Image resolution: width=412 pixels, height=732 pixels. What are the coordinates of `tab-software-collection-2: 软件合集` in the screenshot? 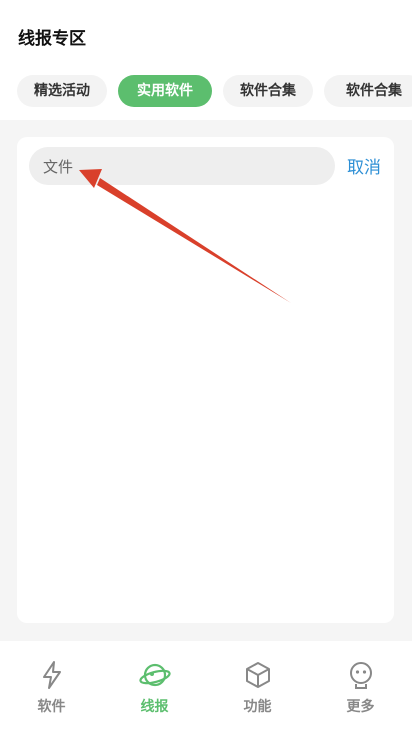 It's located at (368, 91).